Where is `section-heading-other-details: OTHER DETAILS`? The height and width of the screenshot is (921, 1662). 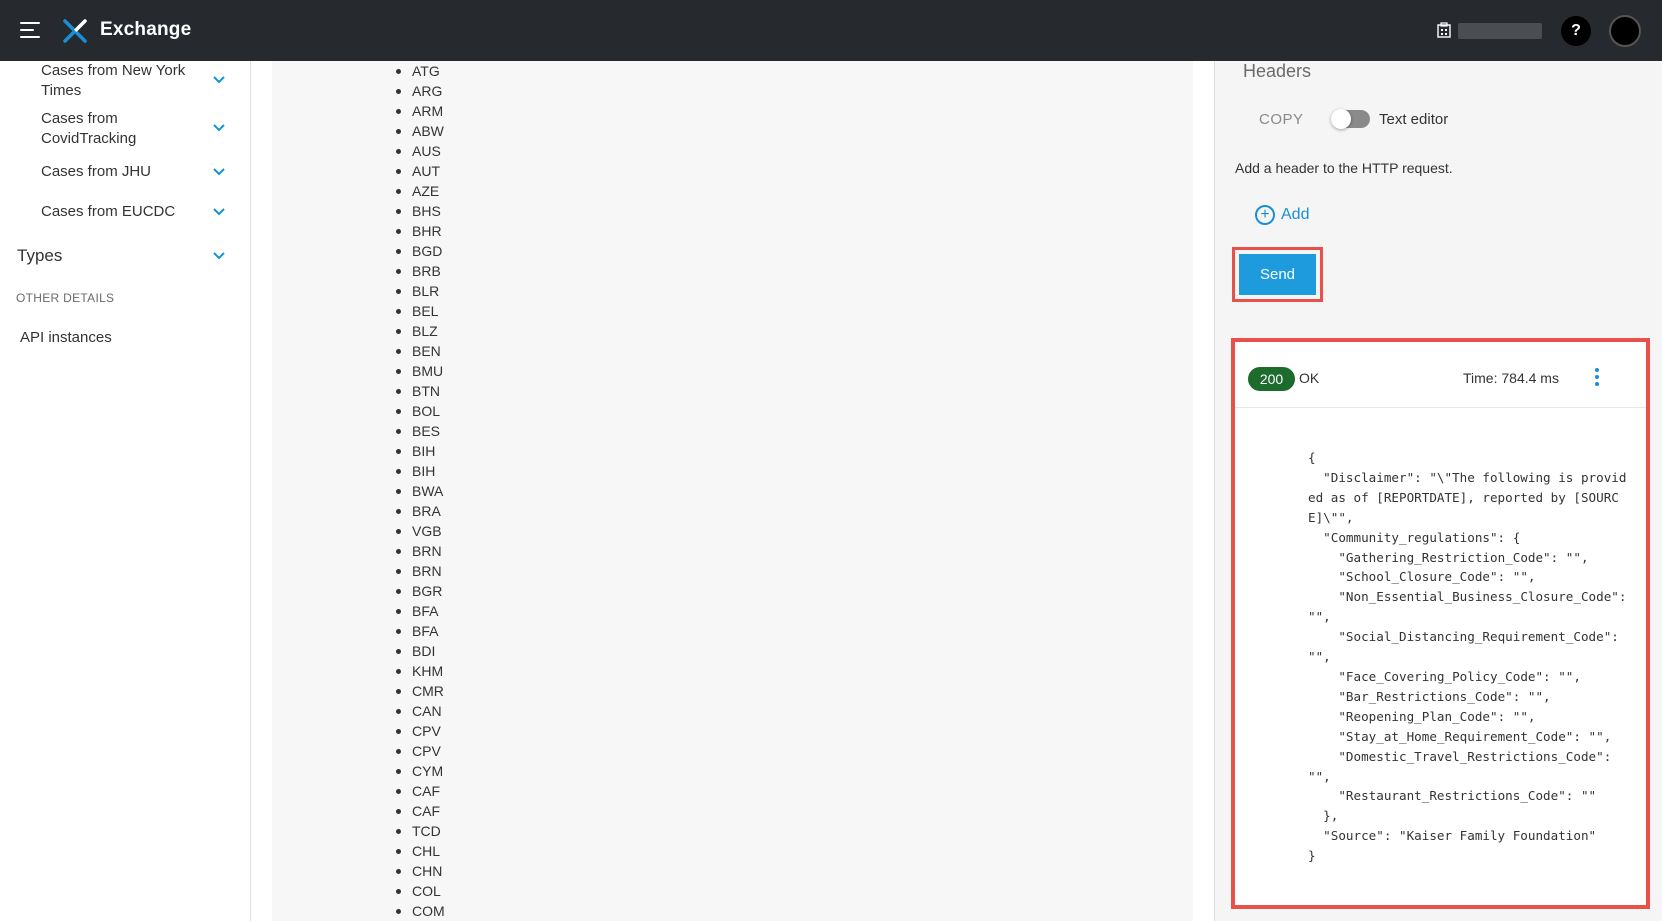 section-heading-other-details: OTHER DETAILS is located at coordinates (65, 298).